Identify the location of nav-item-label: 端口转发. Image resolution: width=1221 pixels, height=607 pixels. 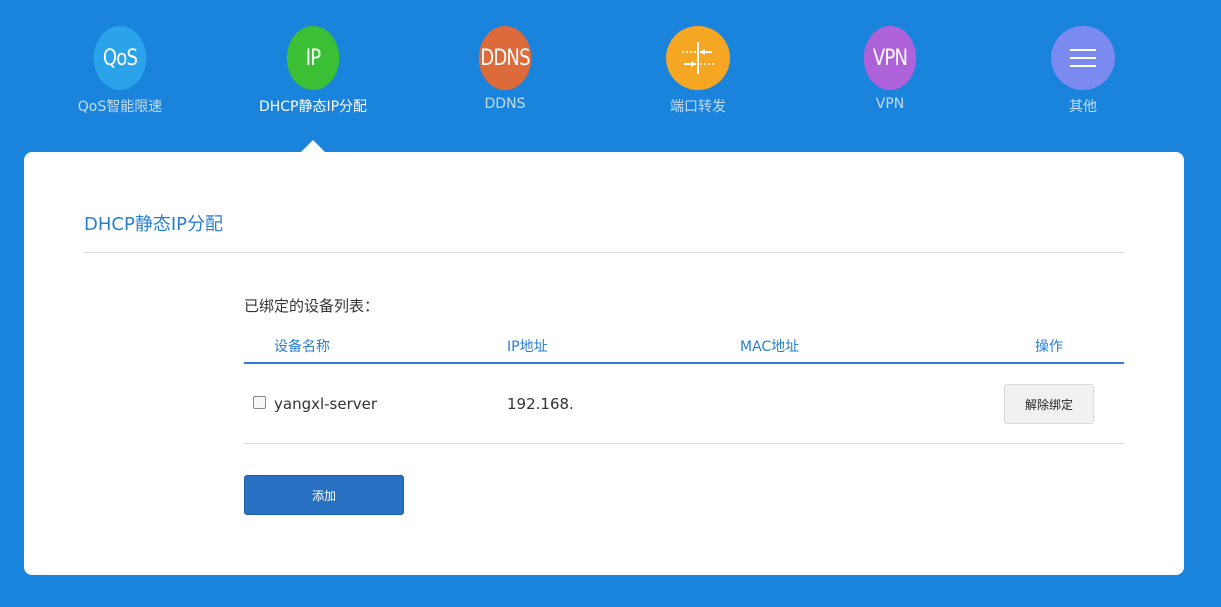
(698, 107).